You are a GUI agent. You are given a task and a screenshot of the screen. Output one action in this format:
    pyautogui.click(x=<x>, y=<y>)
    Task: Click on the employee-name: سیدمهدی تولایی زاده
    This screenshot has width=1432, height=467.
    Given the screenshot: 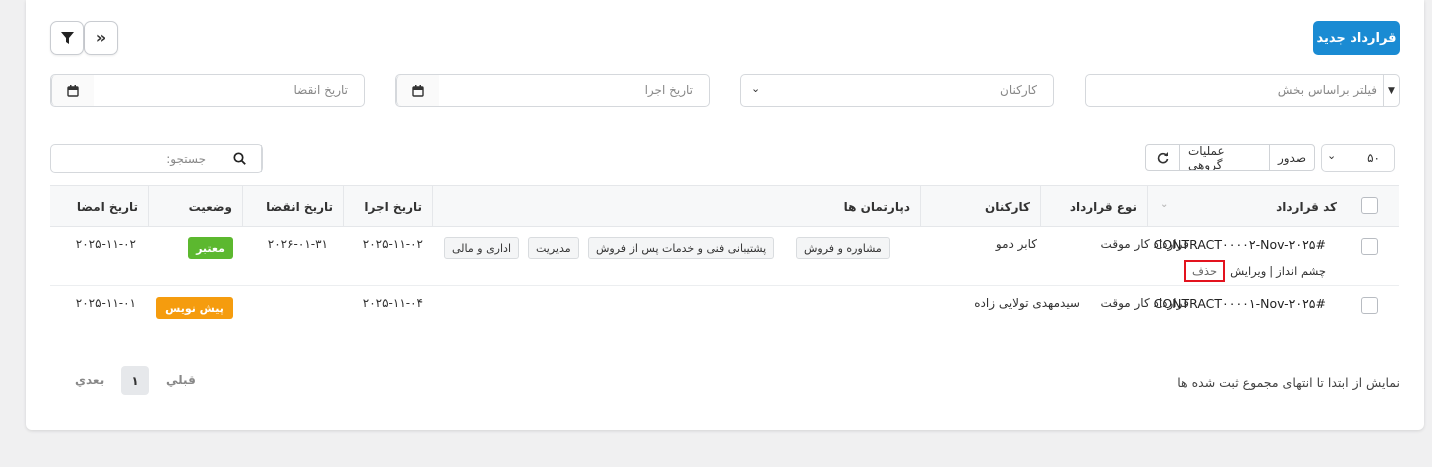 What is the action you would take?
    pyautogui.click(x=1027, y=303)
    